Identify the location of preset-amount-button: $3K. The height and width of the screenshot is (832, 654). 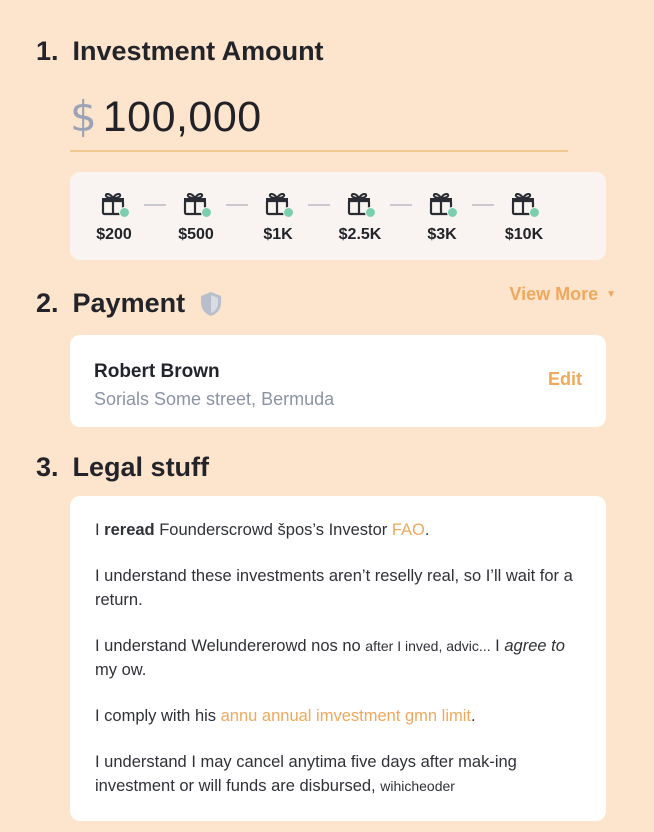
(442, 217).